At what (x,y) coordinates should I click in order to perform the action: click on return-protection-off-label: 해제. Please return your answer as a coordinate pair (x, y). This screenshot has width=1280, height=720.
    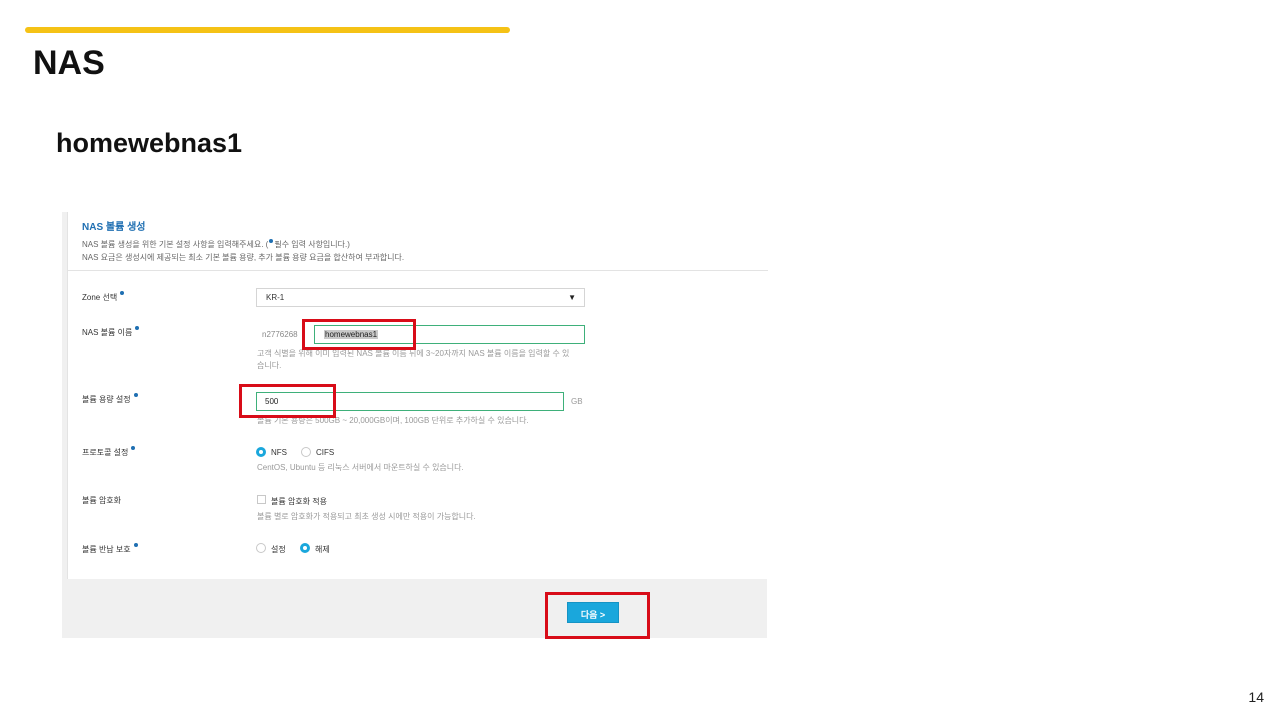
    Looking at the image, I should click on (322, 549).